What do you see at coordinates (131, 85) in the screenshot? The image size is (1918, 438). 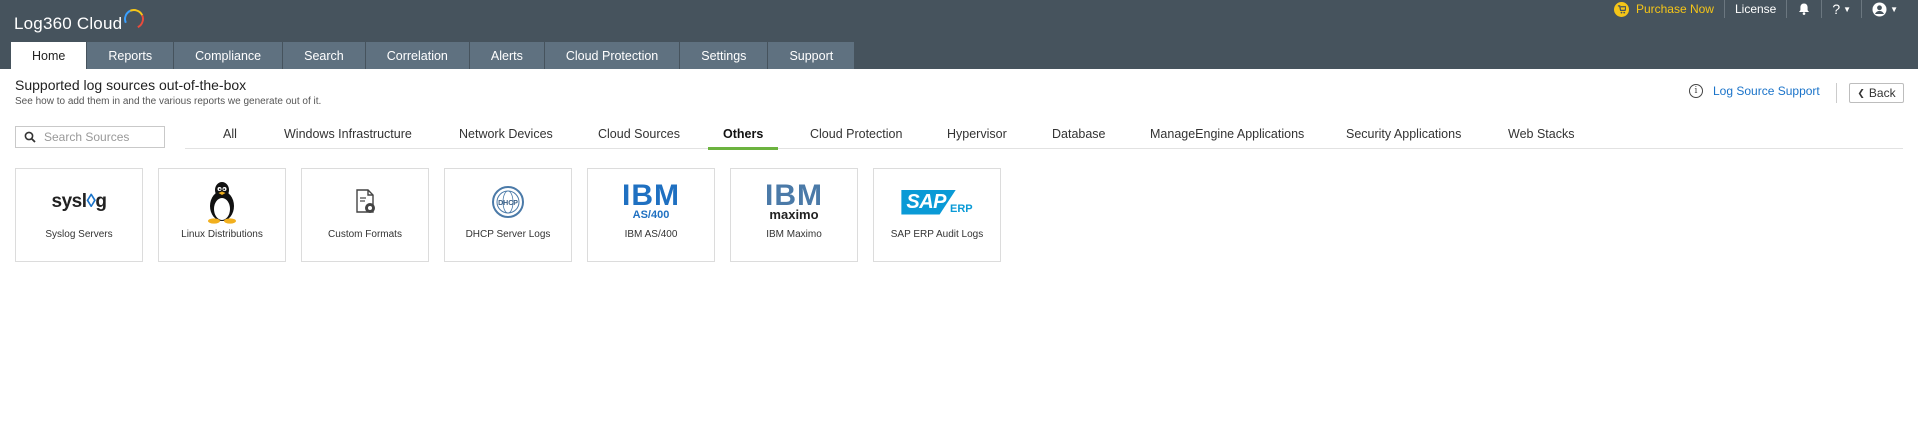 I see `page-title: Supported log sources out-of-the-box` at bounding box center [131, 85].